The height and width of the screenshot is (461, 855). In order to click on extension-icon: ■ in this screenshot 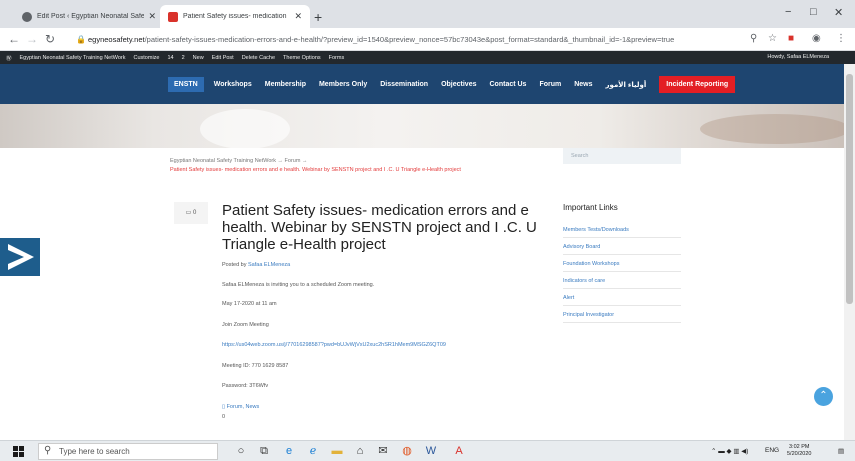, I will do `click(791, 38)`.